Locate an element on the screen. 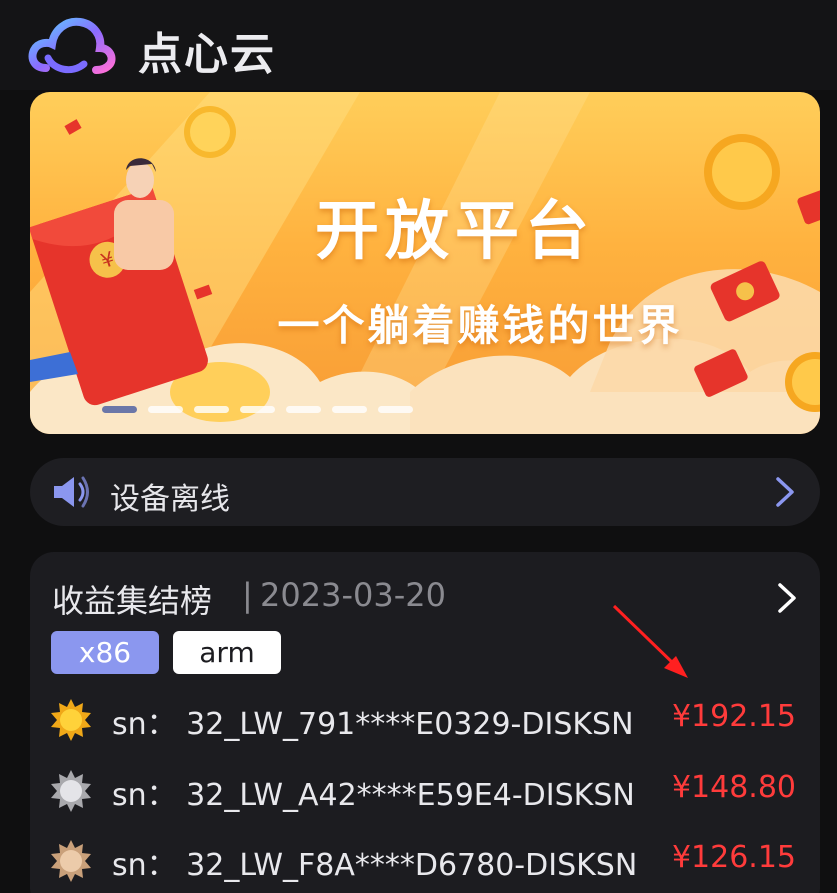  ranking-row: sn： 32_LW_A42****E59E4-DISKSN ¥148.80 is located at coordinates (430, 791).